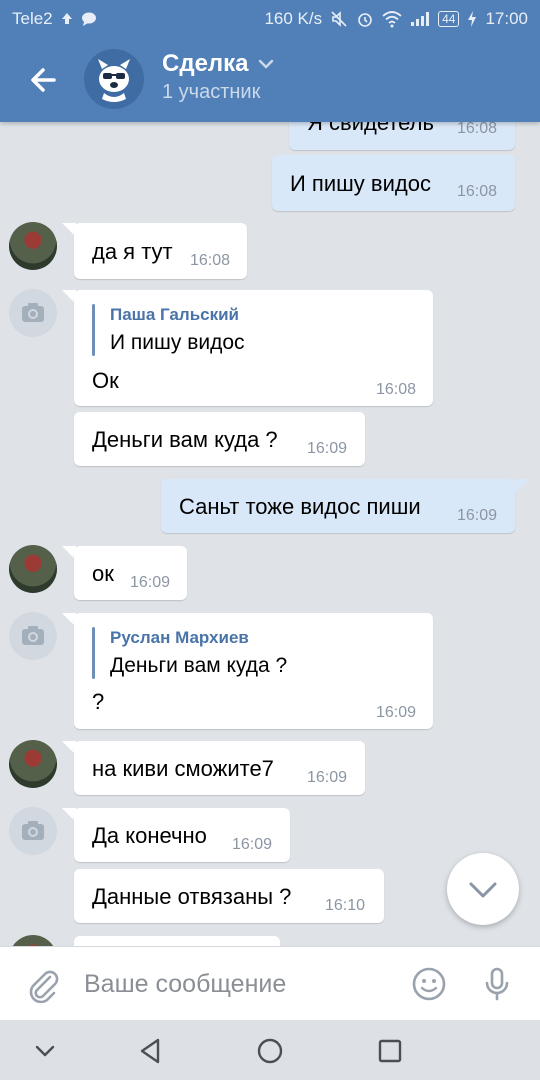 This screenshot has height=1080, width=540. Describe the element at coordinates (392, 19) in the screenshot. I see `wifi-icon` at that location.